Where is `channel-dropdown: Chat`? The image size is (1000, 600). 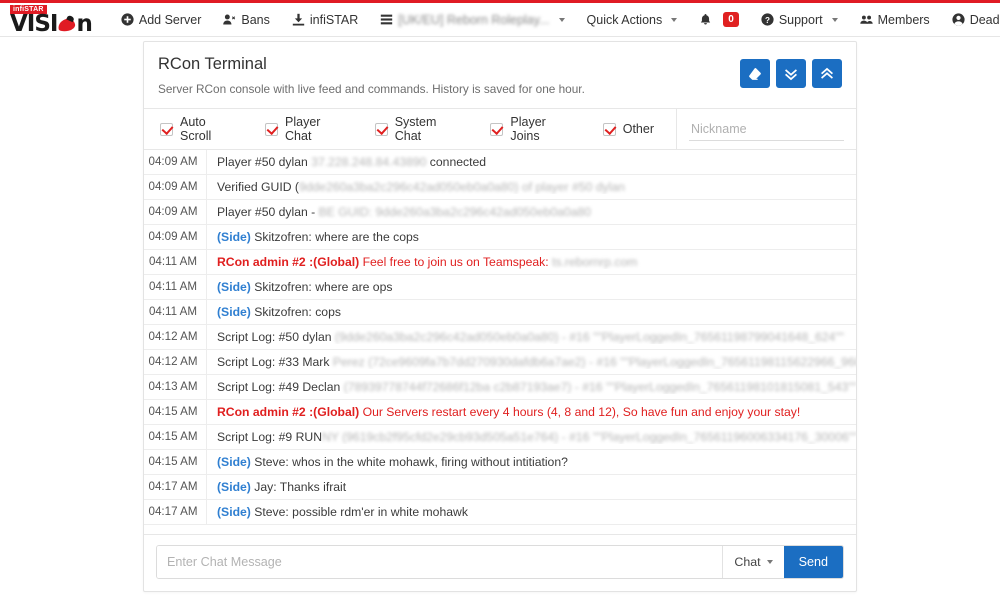 channel-dropdown: Chat is located at coordinates (753, 562).